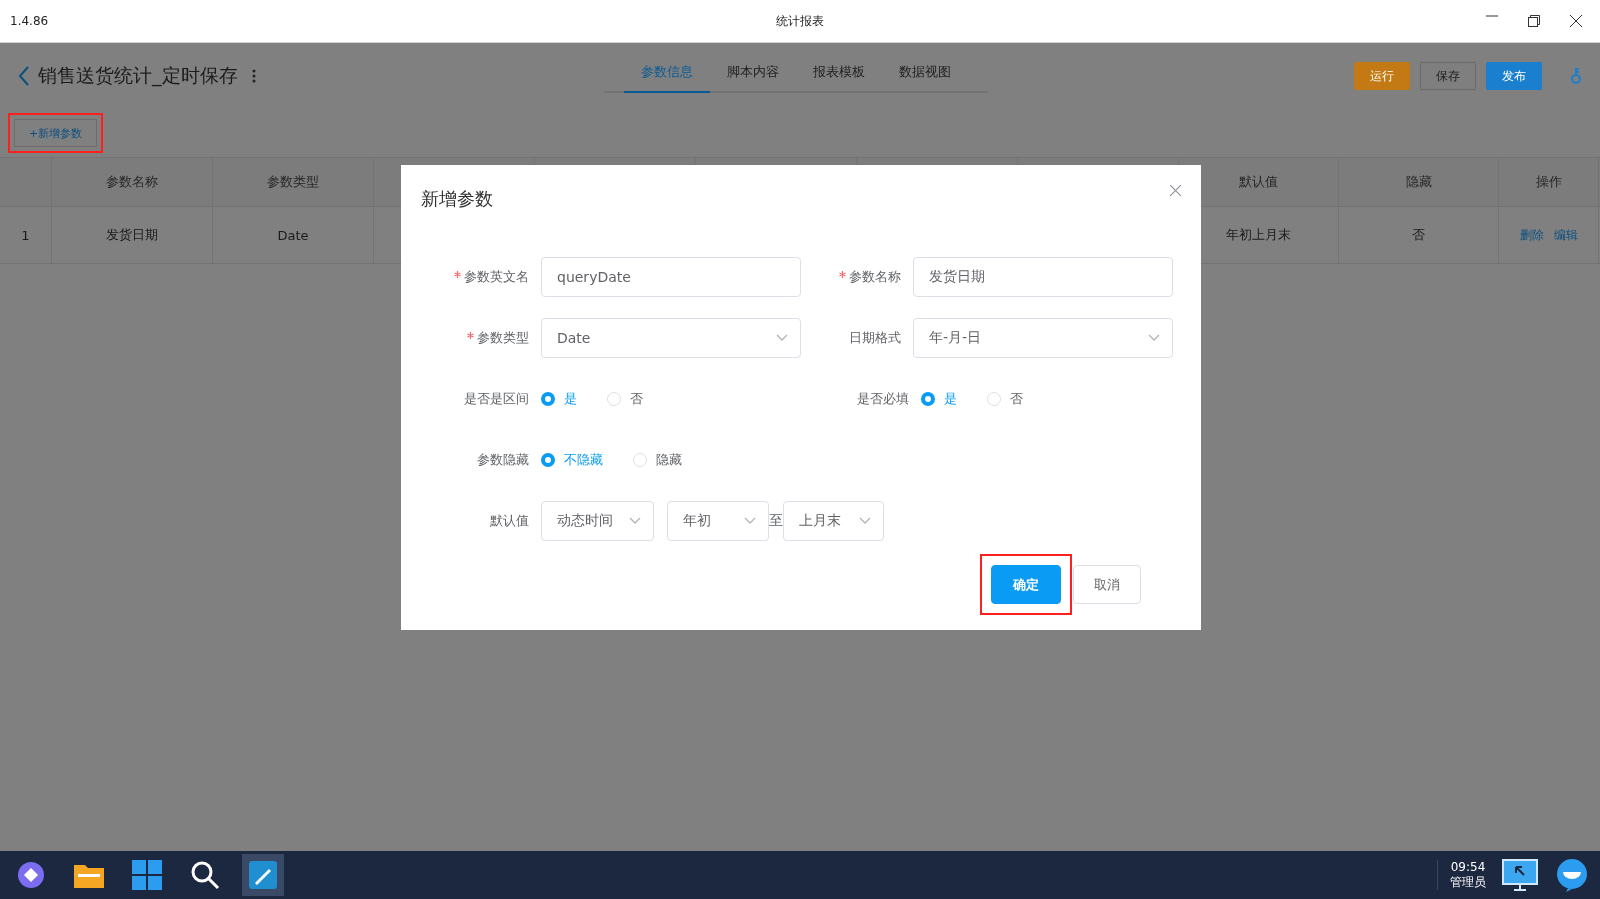  Describe the element at coordinates (925, 75) in the screenshot. I see `tab: 数据视图` at that location.